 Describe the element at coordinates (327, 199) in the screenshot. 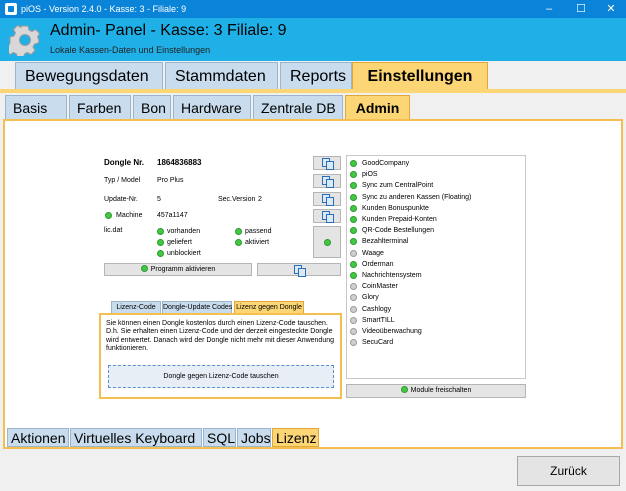

I see `copy-update-button` at that location.